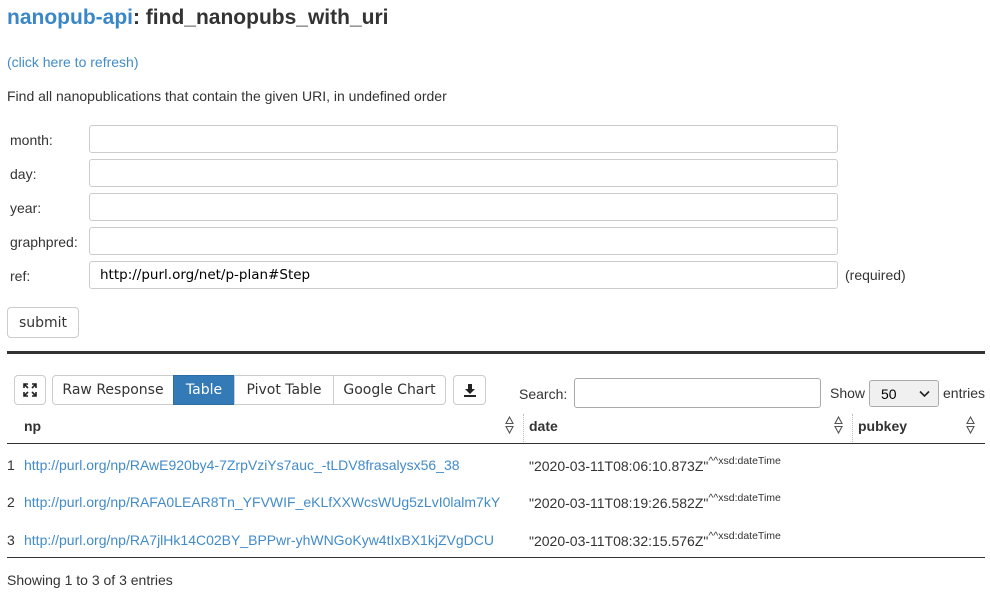  I want to click on graphpred-label: graphpred:, so click(44, 242).